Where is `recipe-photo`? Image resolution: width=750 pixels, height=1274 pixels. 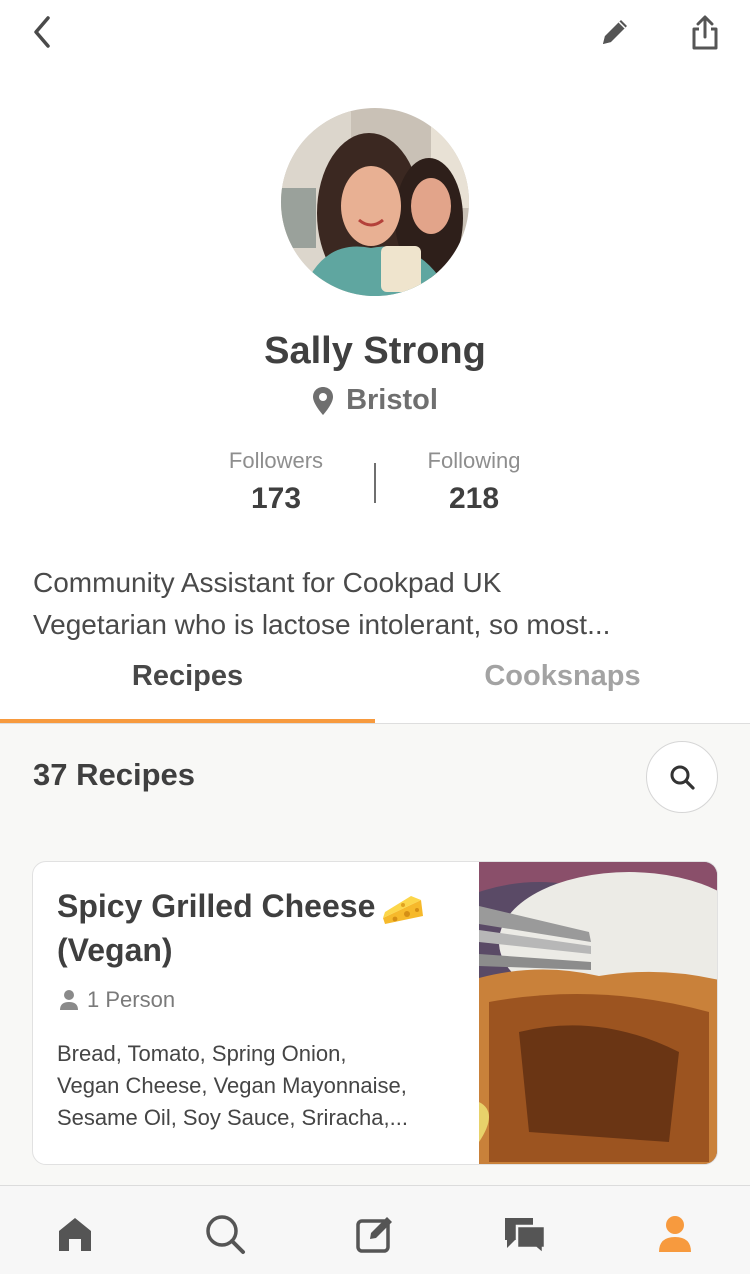 recipe-photo is located at coordinates (598, 1013).